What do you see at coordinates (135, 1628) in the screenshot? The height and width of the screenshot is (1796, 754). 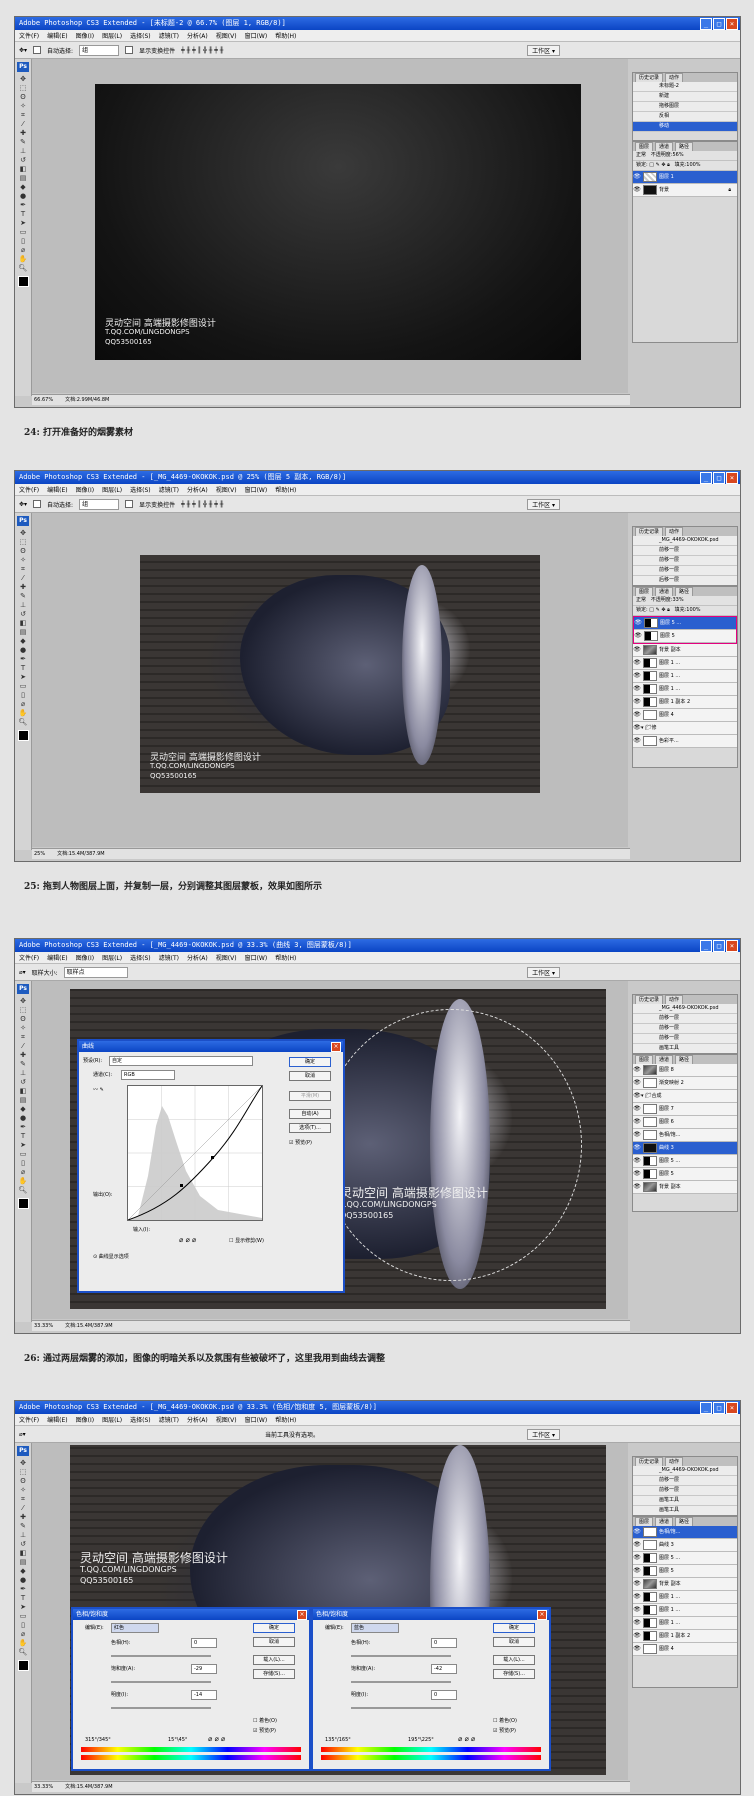 I see `edit-dropdown: 红色` at bounding box center [135, 1628].